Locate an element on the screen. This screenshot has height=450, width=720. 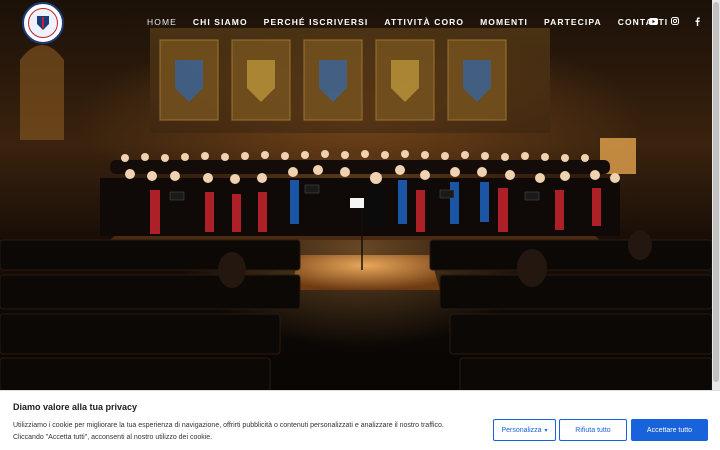
accept-all-button: Accettare tutto is located at coordinates (669, 430).